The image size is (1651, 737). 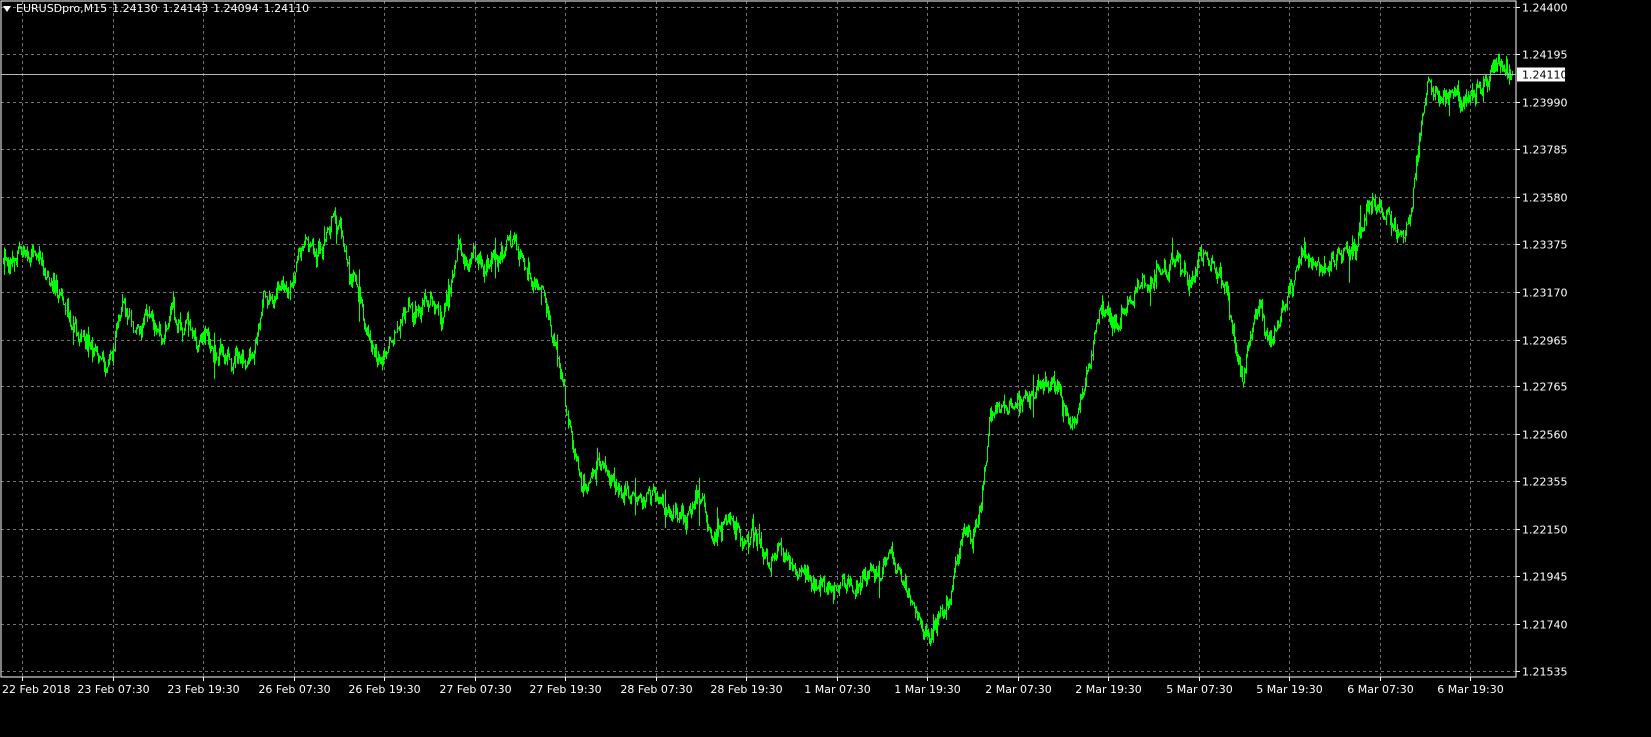 What do you see at coordinates (1545, 482) in the screenshot?
I see `price-tick-label: 1.22355` at bounding box center [1545, 482].